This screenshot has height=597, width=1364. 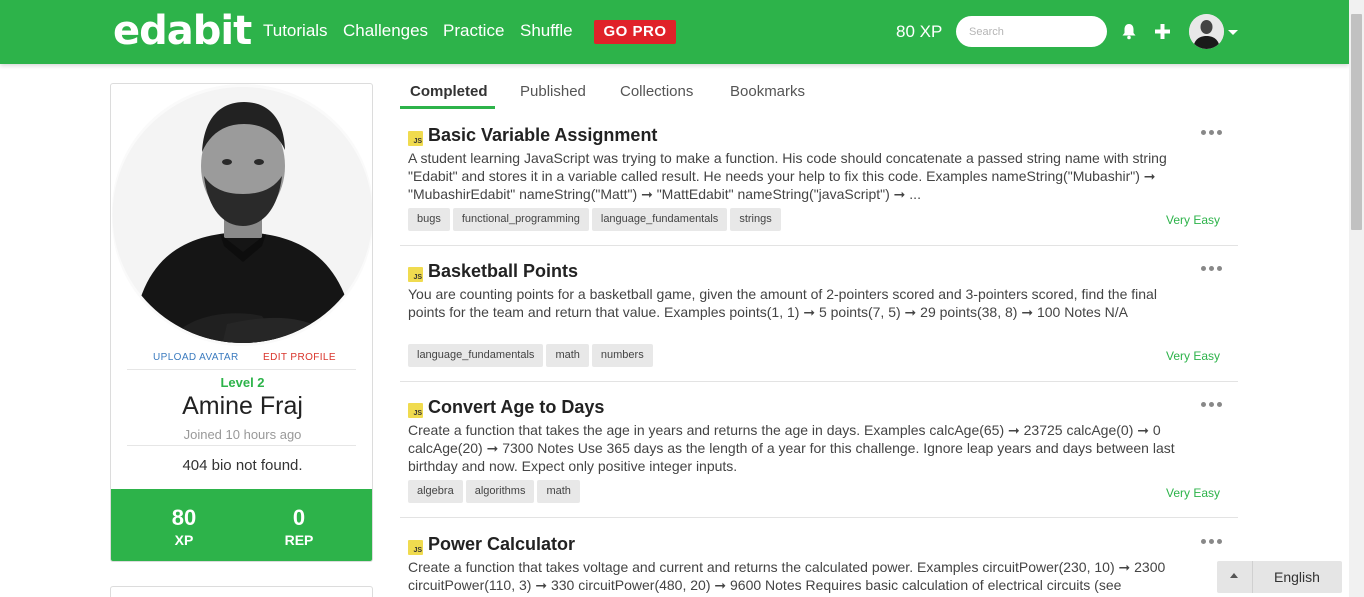 I want to click on rep-stat: 0 REP, so click(x=299, y=526).